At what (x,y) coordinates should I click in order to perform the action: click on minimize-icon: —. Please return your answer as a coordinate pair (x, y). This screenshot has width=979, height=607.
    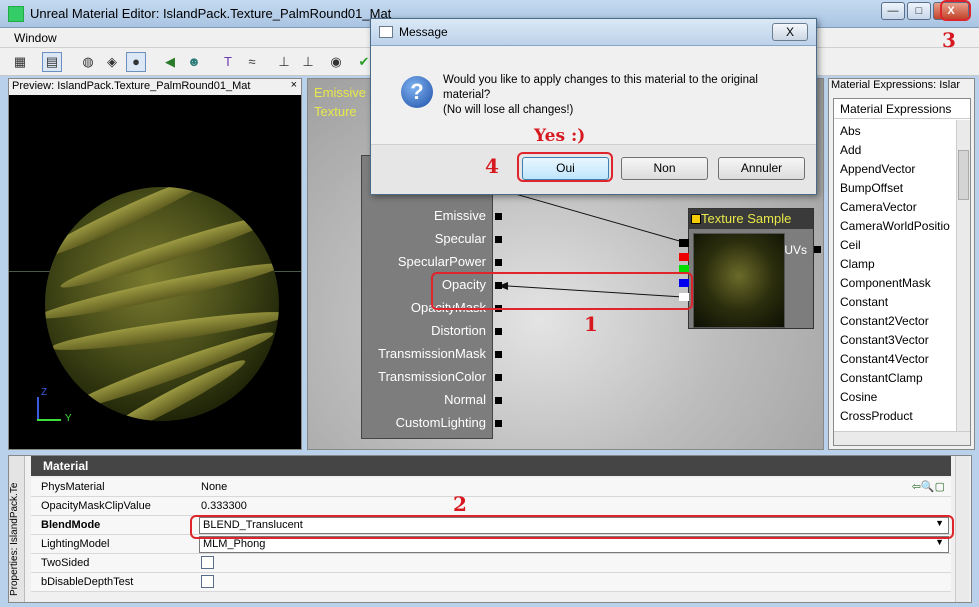
    Looking at the image, I should click on (893, 11).